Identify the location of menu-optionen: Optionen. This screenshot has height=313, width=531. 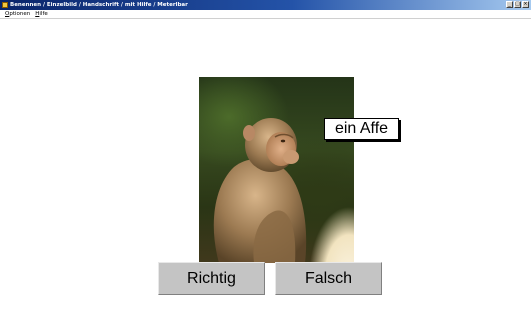
(17, 14).